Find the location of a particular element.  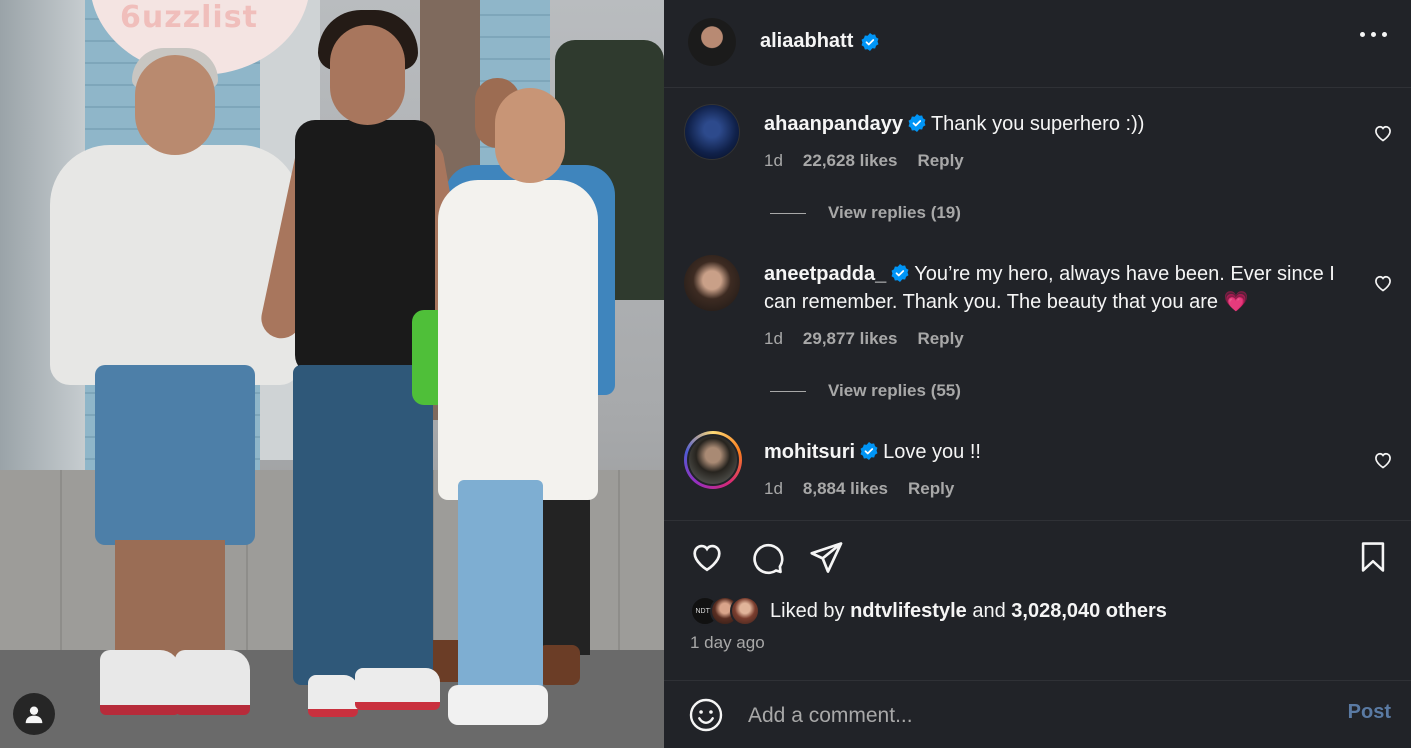

view-replies-button: View replies (19) is located at coordinates (865, 213).